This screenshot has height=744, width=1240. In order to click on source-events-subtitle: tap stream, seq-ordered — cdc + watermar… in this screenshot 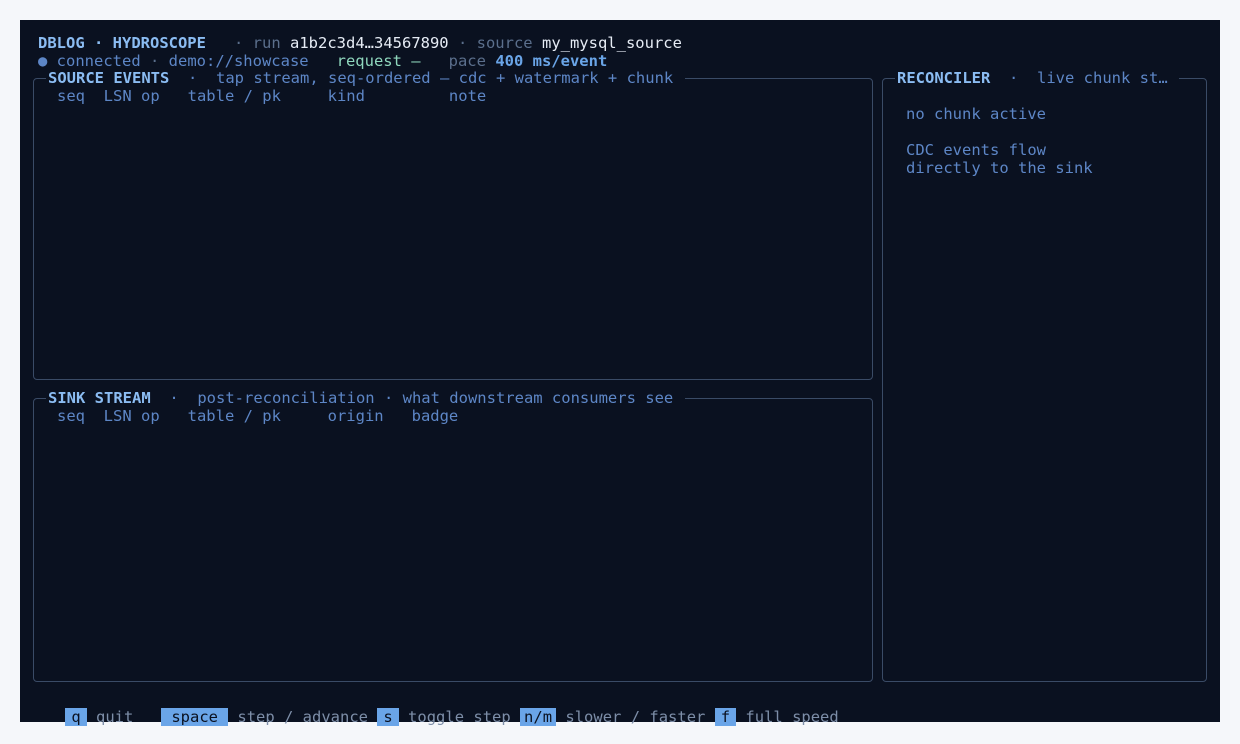, I will do `click(445, 78)`.